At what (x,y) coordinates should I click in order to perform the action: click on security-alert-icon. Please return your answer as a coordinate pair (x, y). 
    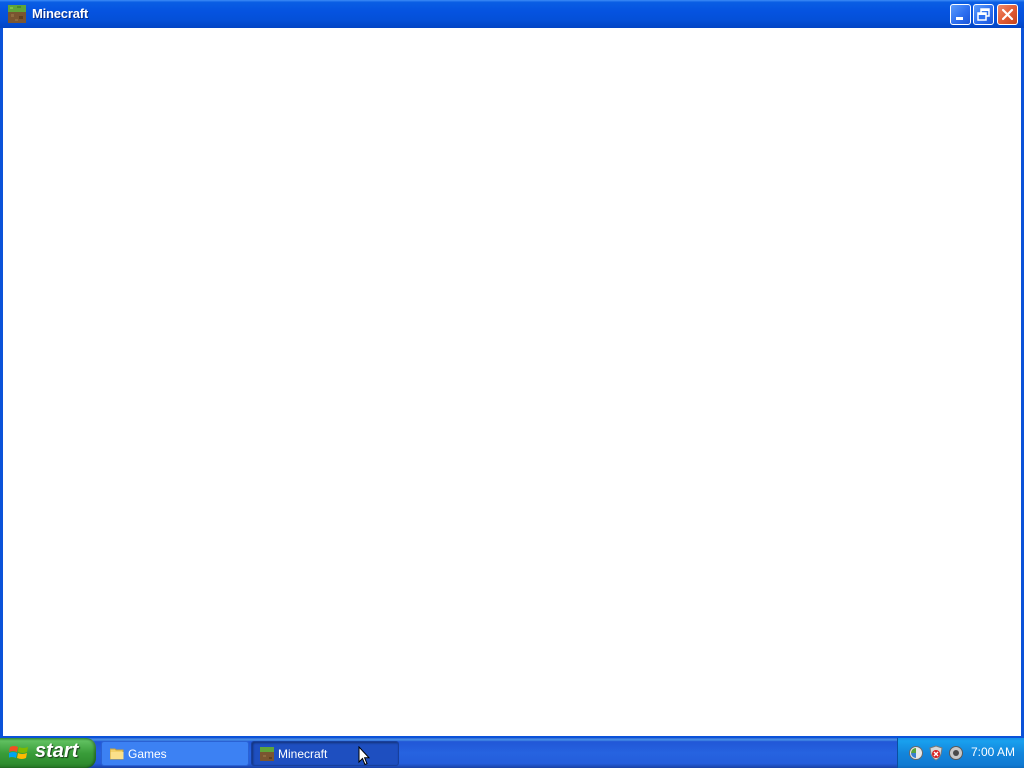
    Looking at the image, I should click on (936, 753).